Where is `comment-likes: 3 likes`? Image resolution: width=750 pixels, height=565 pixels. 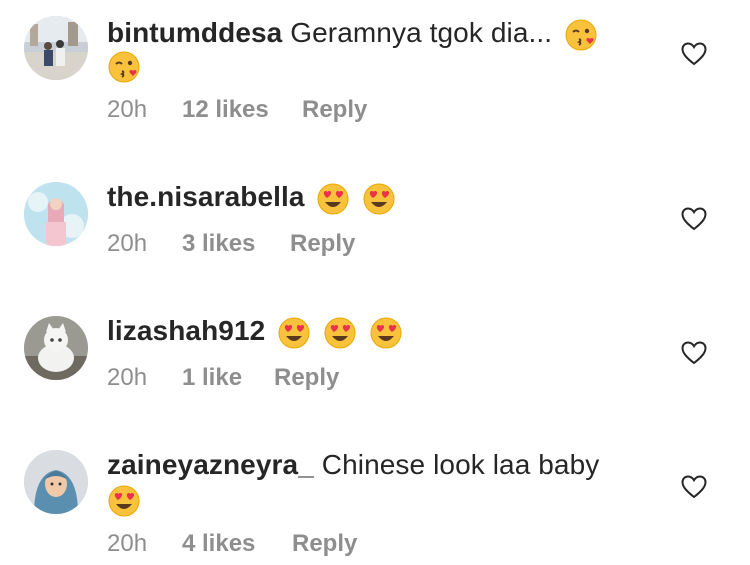 comment-likes: 3 likes is located at coordinates (218, 244).